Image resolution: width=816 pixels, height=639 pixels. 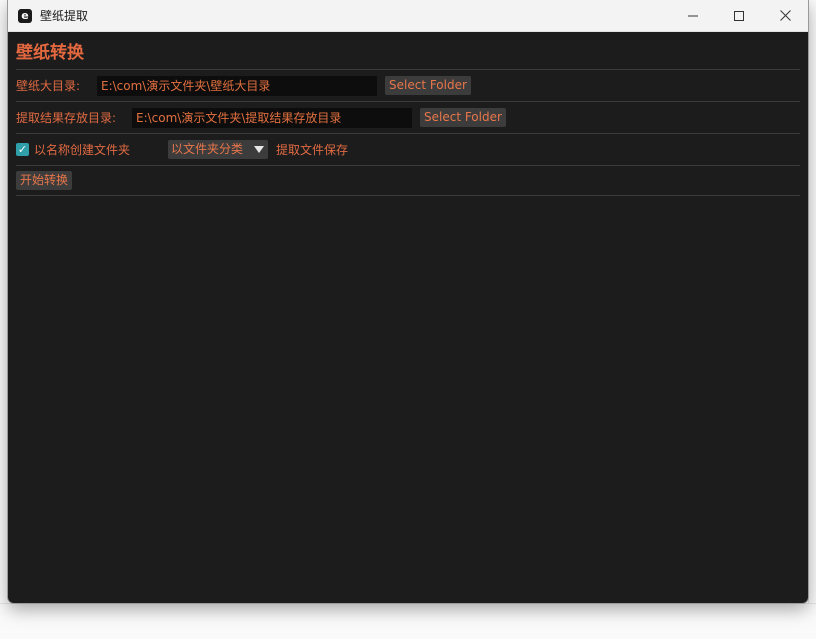 What do you see at coordinates (4, 319) in the screenshot?
I see `background-left-strip` at bounding box center [4, 319].